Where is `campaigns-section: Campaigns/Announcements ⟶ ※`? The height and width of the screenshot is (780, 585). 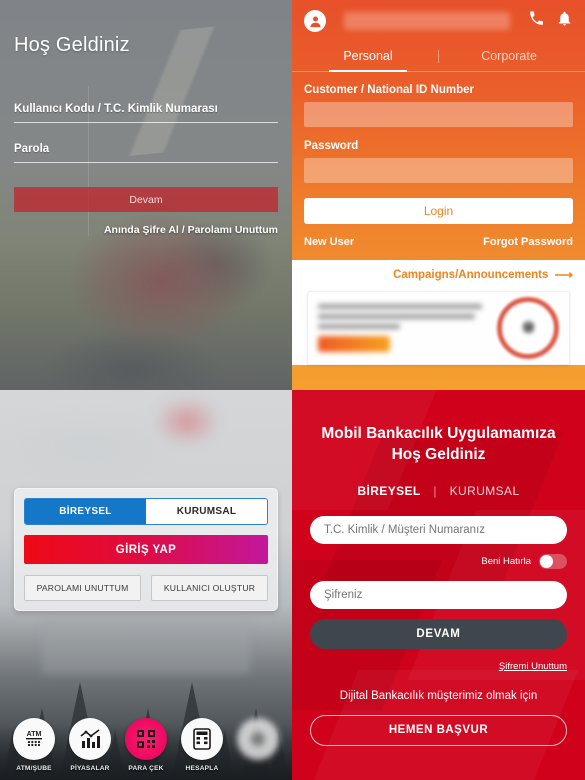 campaigns-section: Campaigns/Announcements ⟶ ※ is located at coordinates (438, 312).